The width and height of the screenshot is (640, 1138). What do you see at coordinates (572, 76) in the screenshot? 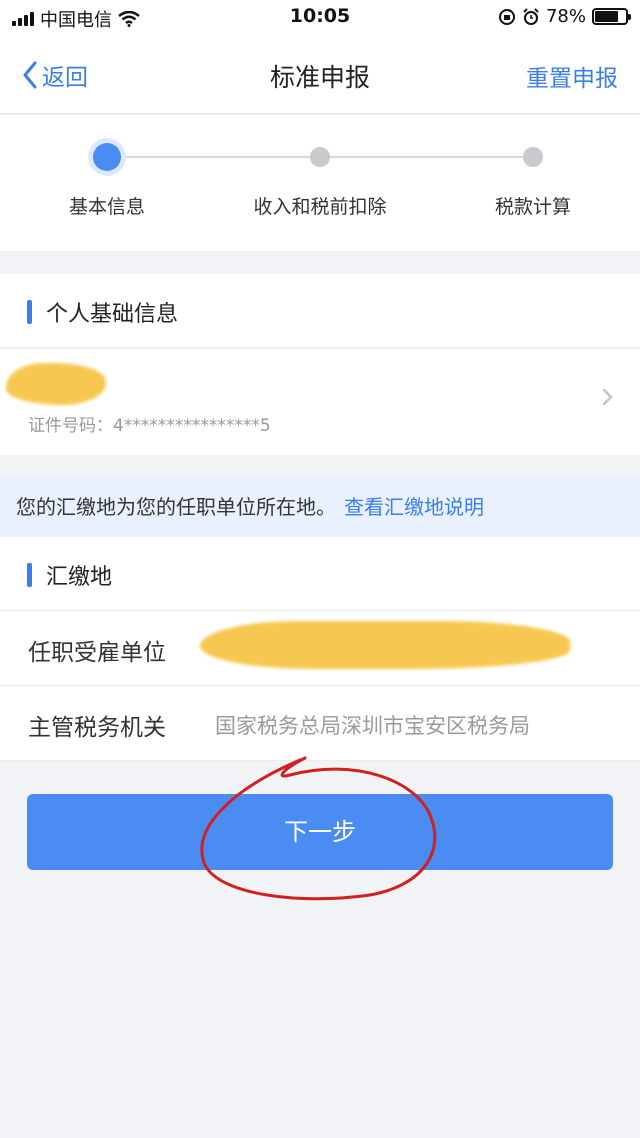
I see `reset-declaration-button: 重置申报` at bounding box center [572, 76].